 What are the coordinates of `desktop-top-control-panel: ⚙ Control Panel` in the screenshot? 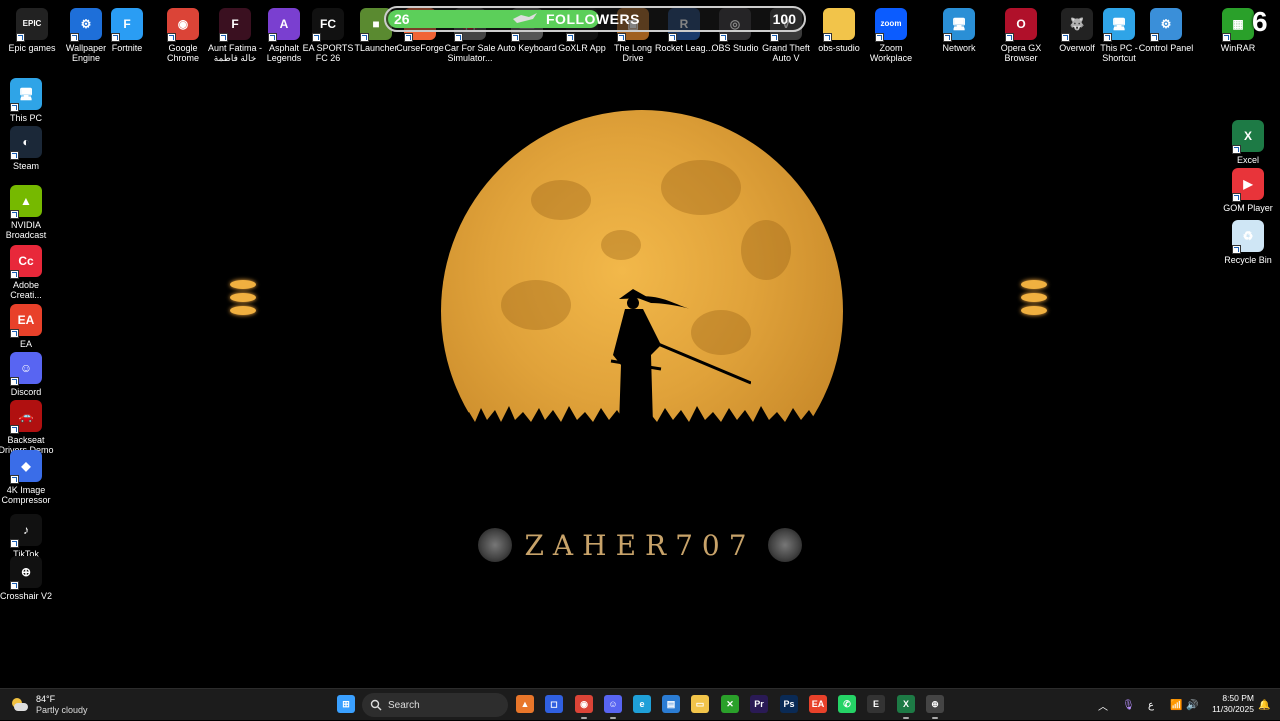 It's located at (1166, 30).